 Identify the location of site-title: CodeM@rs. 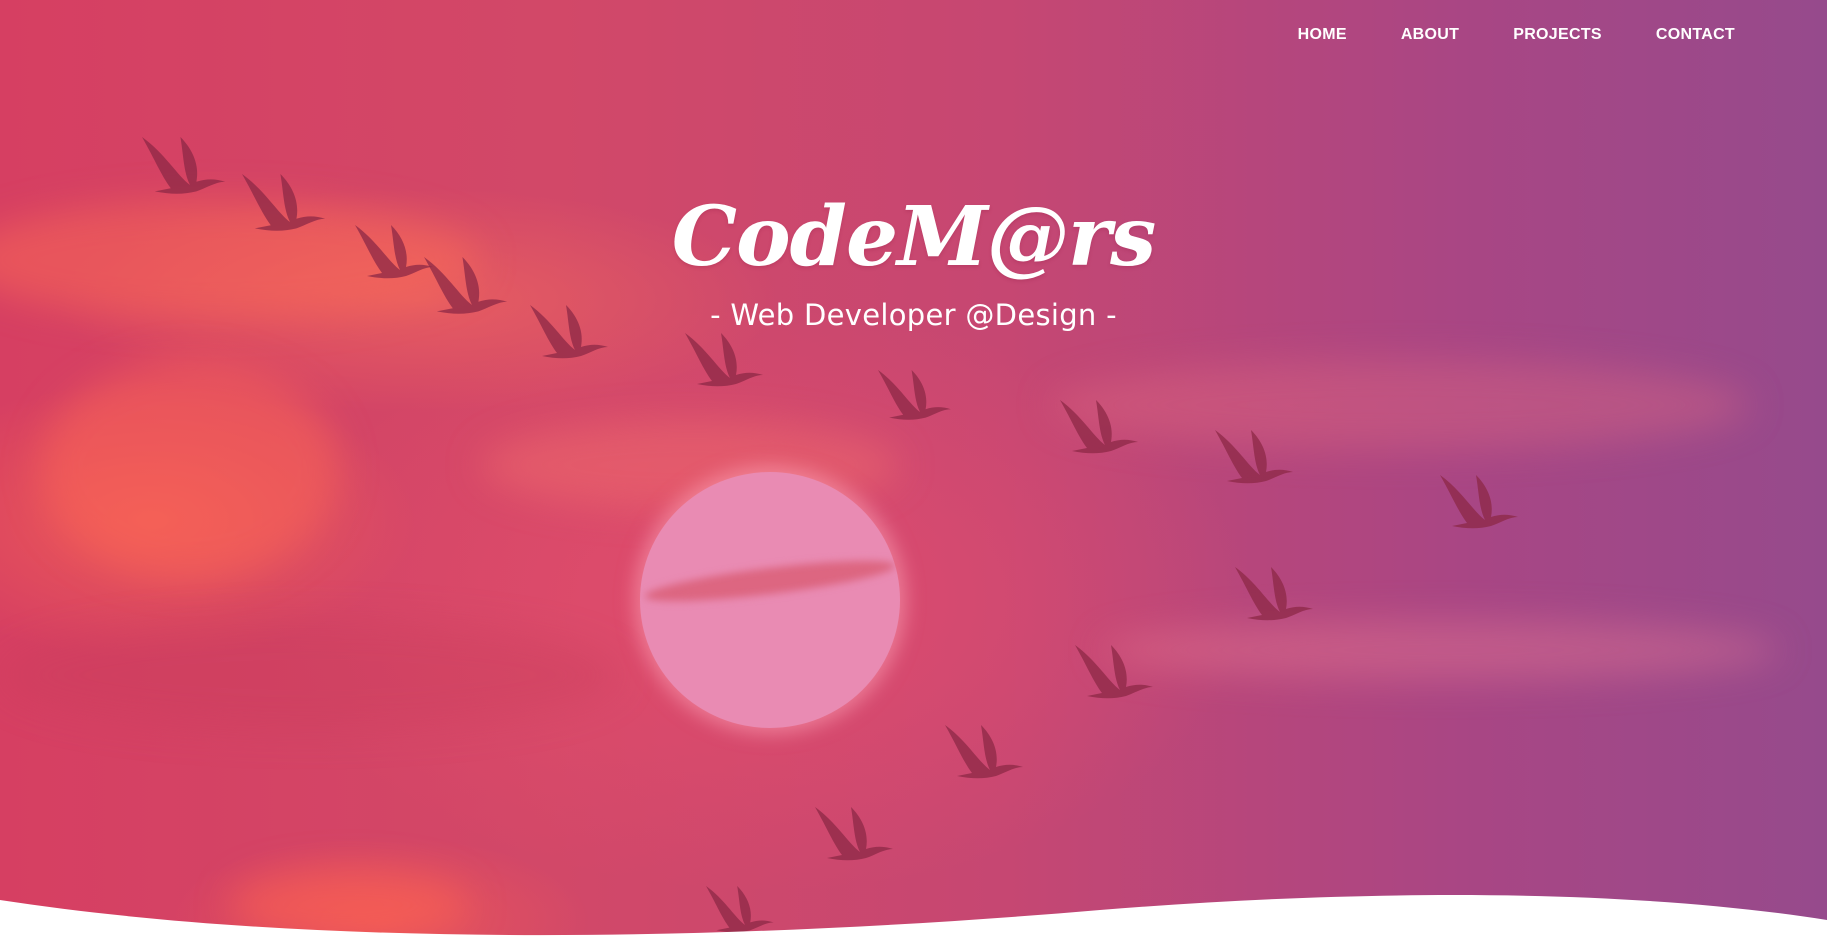
(914, 237).